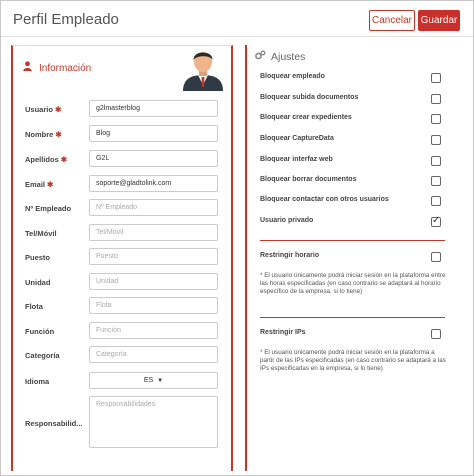 This screenshot has height=476, width=474. I want to click on checkbox-block-files, so click(436, 119).